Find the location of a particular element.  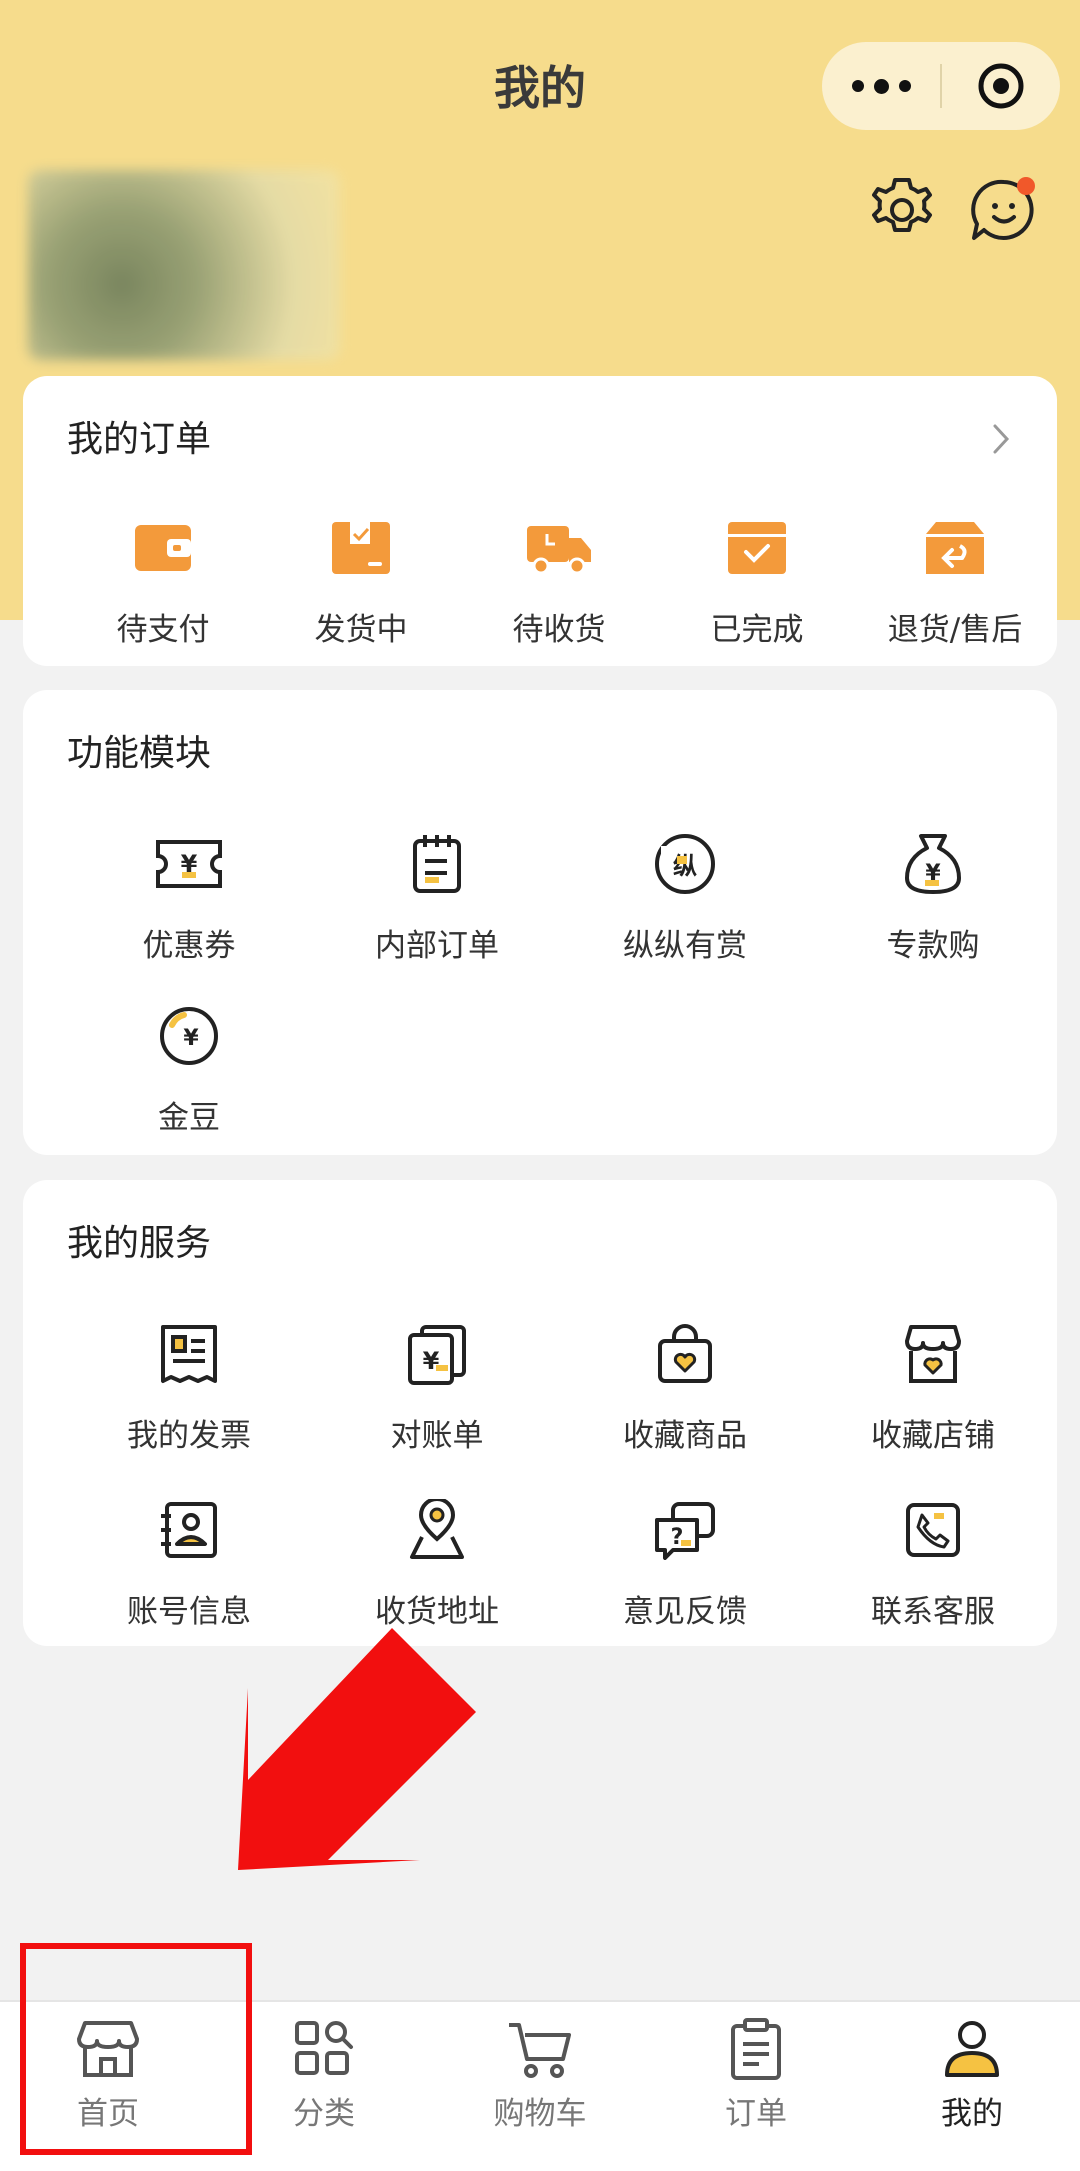

order-shipping: 发货中 is located at coordinates (361, 577).